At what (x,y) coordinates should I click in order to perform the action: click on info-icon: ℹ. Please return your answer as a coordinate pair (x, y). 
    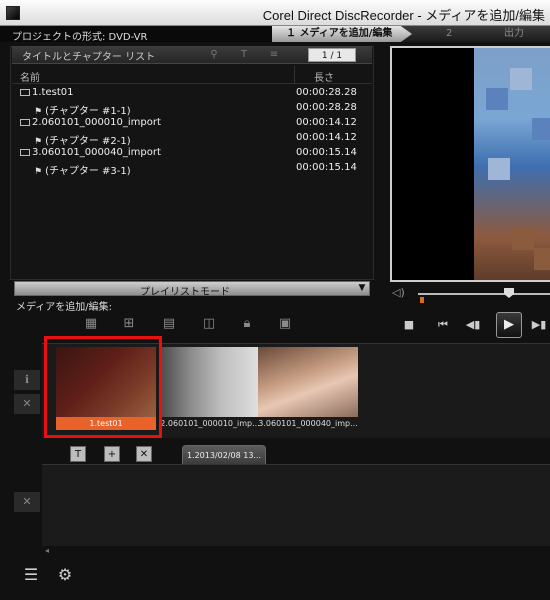
    Looking at the image, I should click on (27, 380).